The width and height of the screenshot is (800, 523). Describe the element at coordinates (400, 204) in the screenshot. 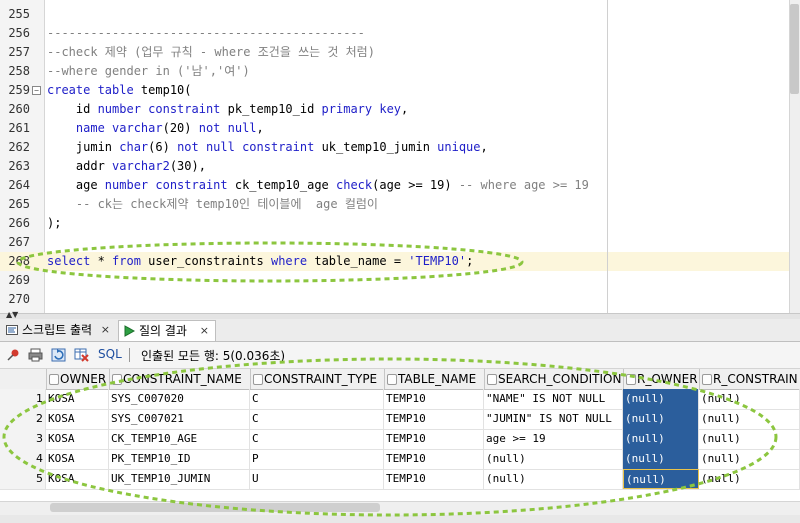

I see `code-line: 265 -- ck는 check제약 temp10인 테이블에 age 컬럼이` at that location.